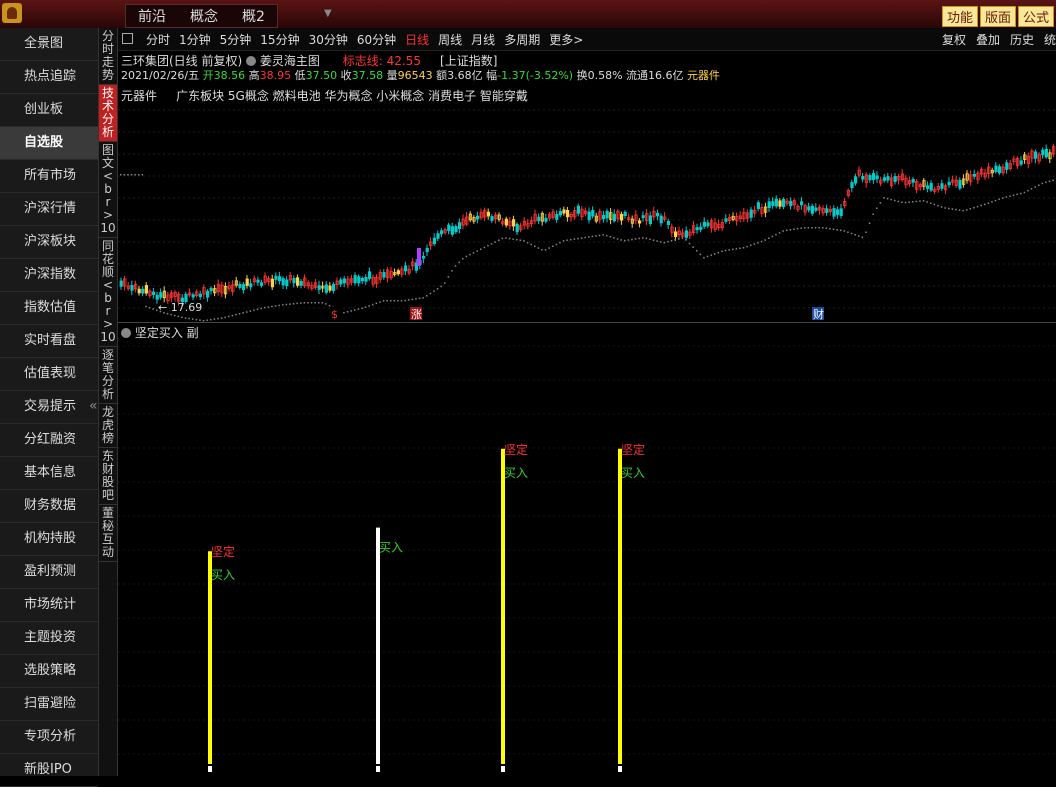 This screenshot has width=1056, height=787. I want to click on sidebar-item: 市场统计, so click(49, 605).